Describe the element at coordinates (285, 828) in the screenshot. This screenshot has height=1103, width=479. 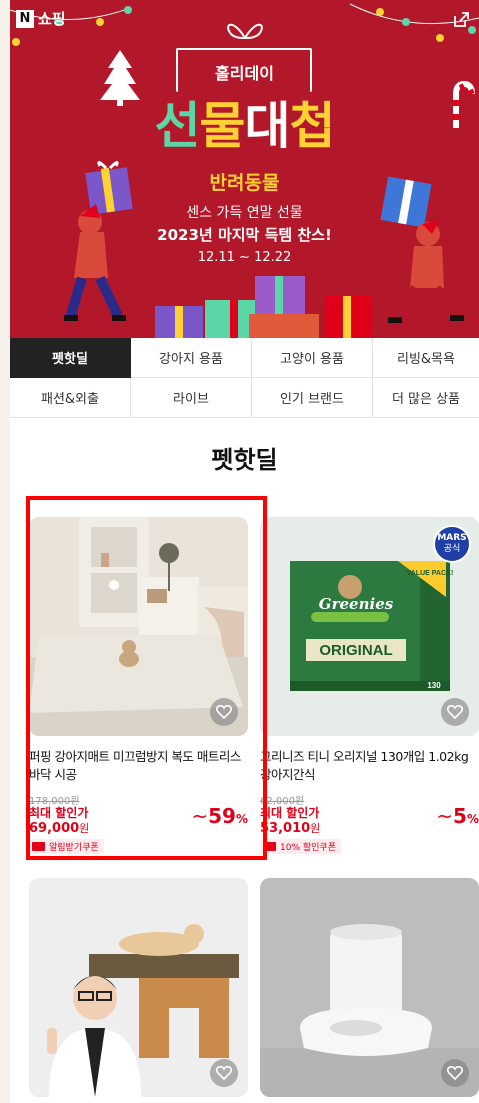
I see `sale-price-value: 53,010` at that location.